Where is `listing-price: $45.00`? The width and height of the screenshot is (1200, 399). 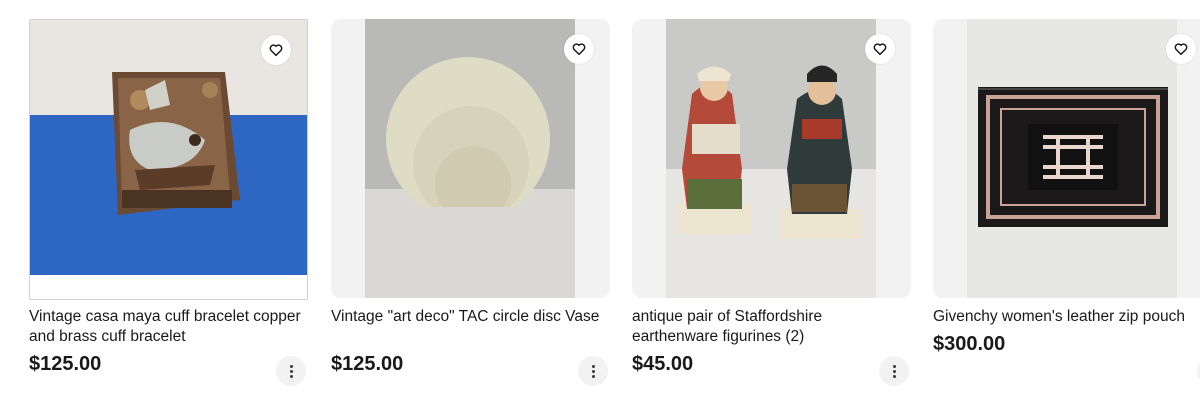
listing-price: $45.00 is located at coordinates (663, 364).